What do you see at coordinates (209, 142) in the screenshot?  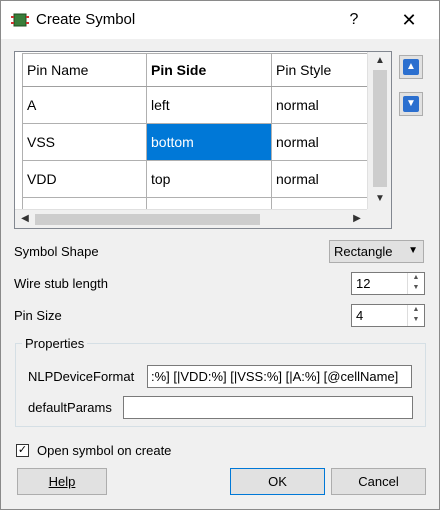 I see `pin-side-cell-selected: bottom` at bounding box center [209, 142].